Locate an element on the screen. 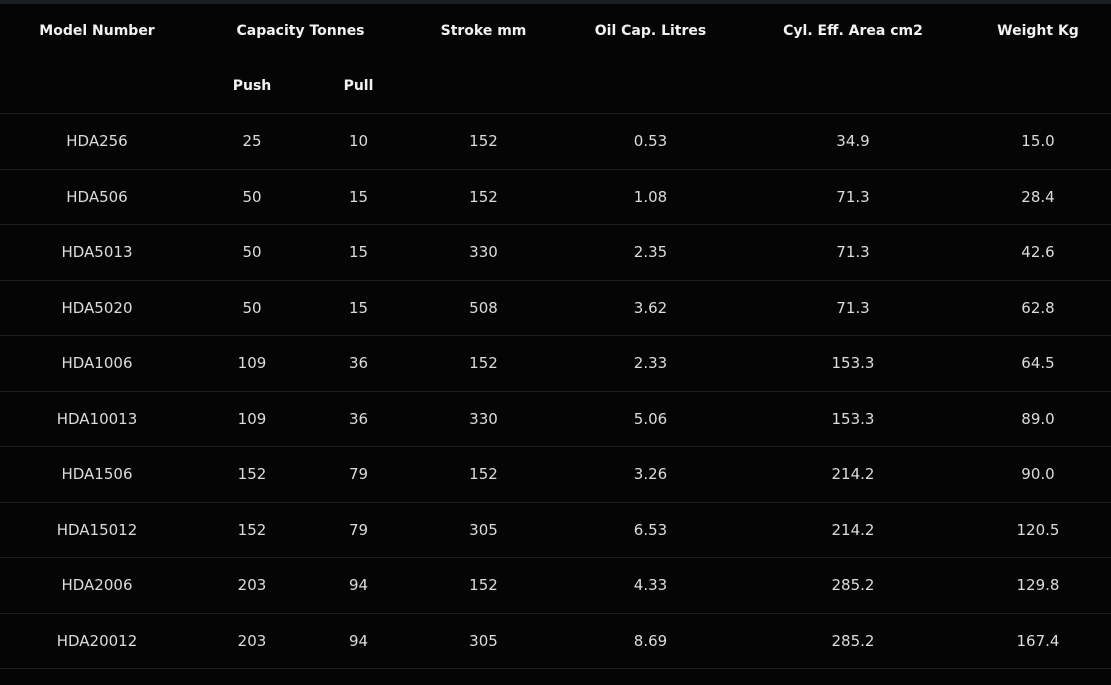 This screenshot has width=1111, height=685. cell-weight: 167.4 is located at coordinates (1038, 641).